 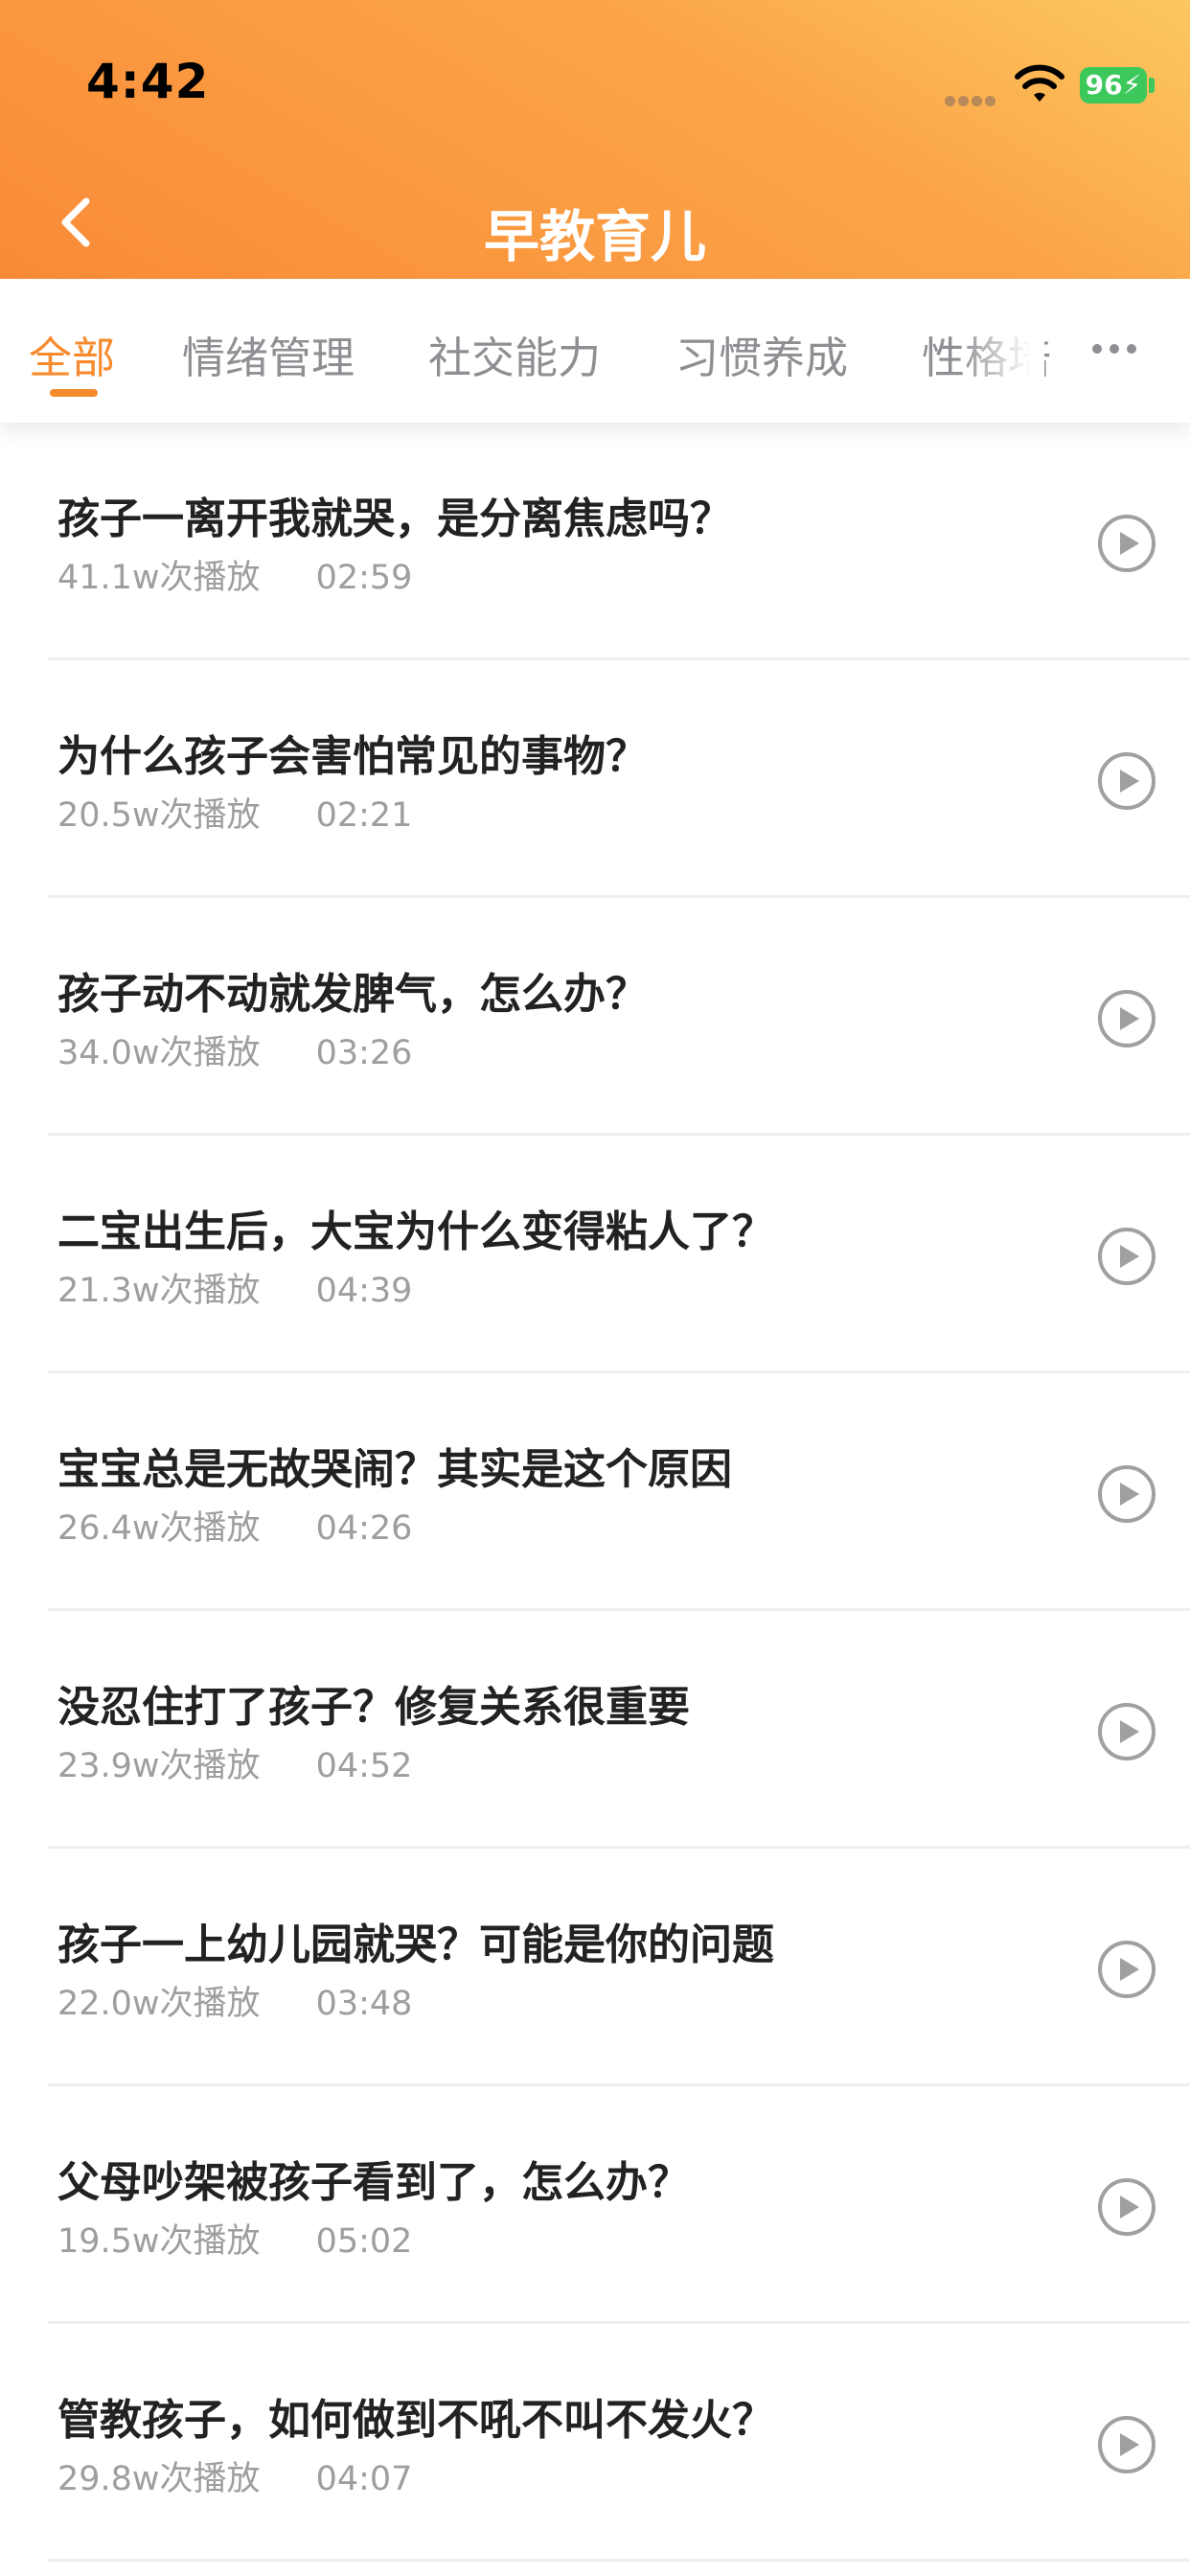 I want to click on play-count: 21.3w次播放, so click(x=159, y=1291).